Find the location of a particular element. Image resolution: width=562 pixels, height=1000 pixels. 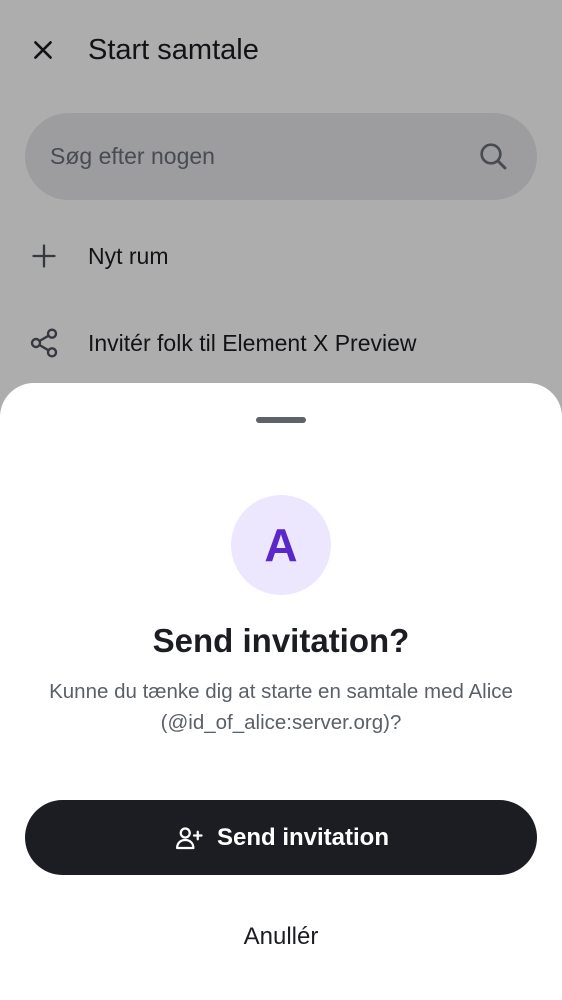

drag-handle is located at coordinates (281, 420).